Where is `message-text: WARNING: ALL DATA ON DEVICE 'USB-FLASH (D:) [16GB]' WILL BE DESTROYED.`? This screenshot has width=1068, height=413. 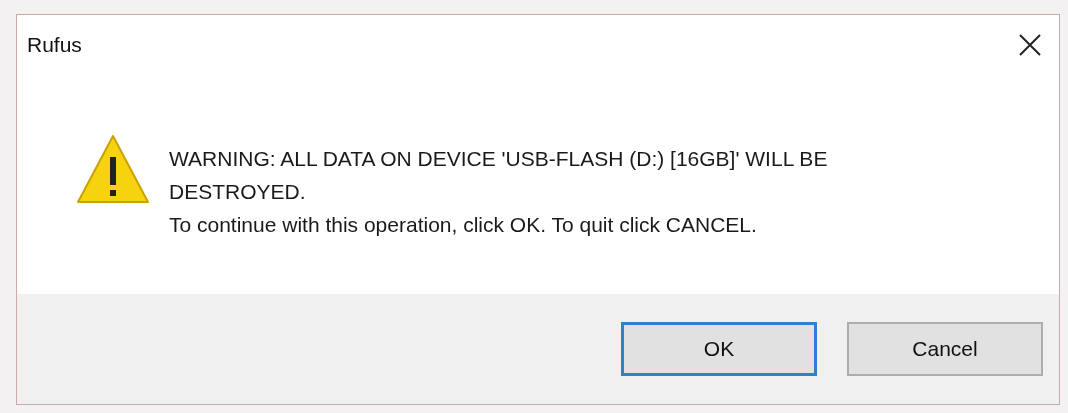
message-text: WARNING: ALL DATA ON DEVICE 'USB-FLASH (D:) [16GB]' WILL BE DESTROYED. is located at coordinates (499, 175).